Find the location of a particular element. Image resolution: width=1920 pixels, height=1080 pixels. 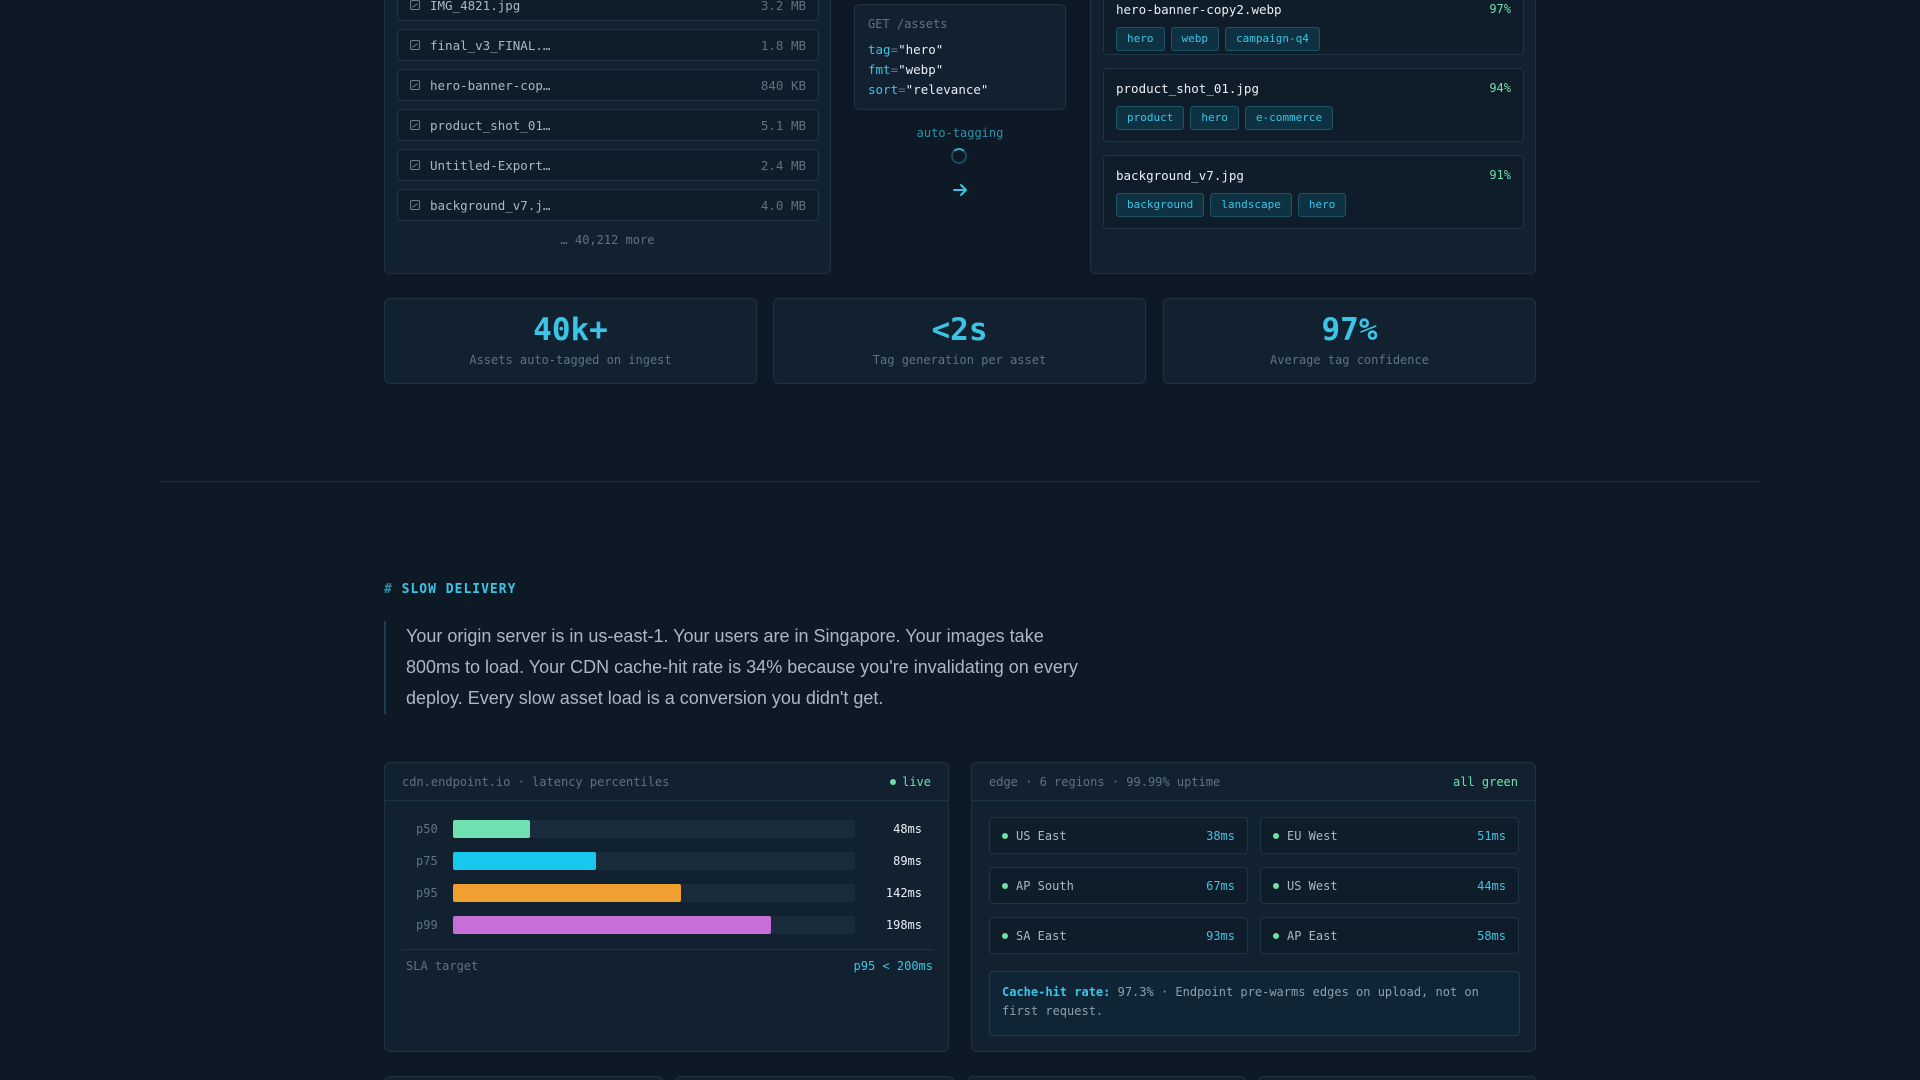

file-size: 5.1 MB is located at coordinates (783, 125).